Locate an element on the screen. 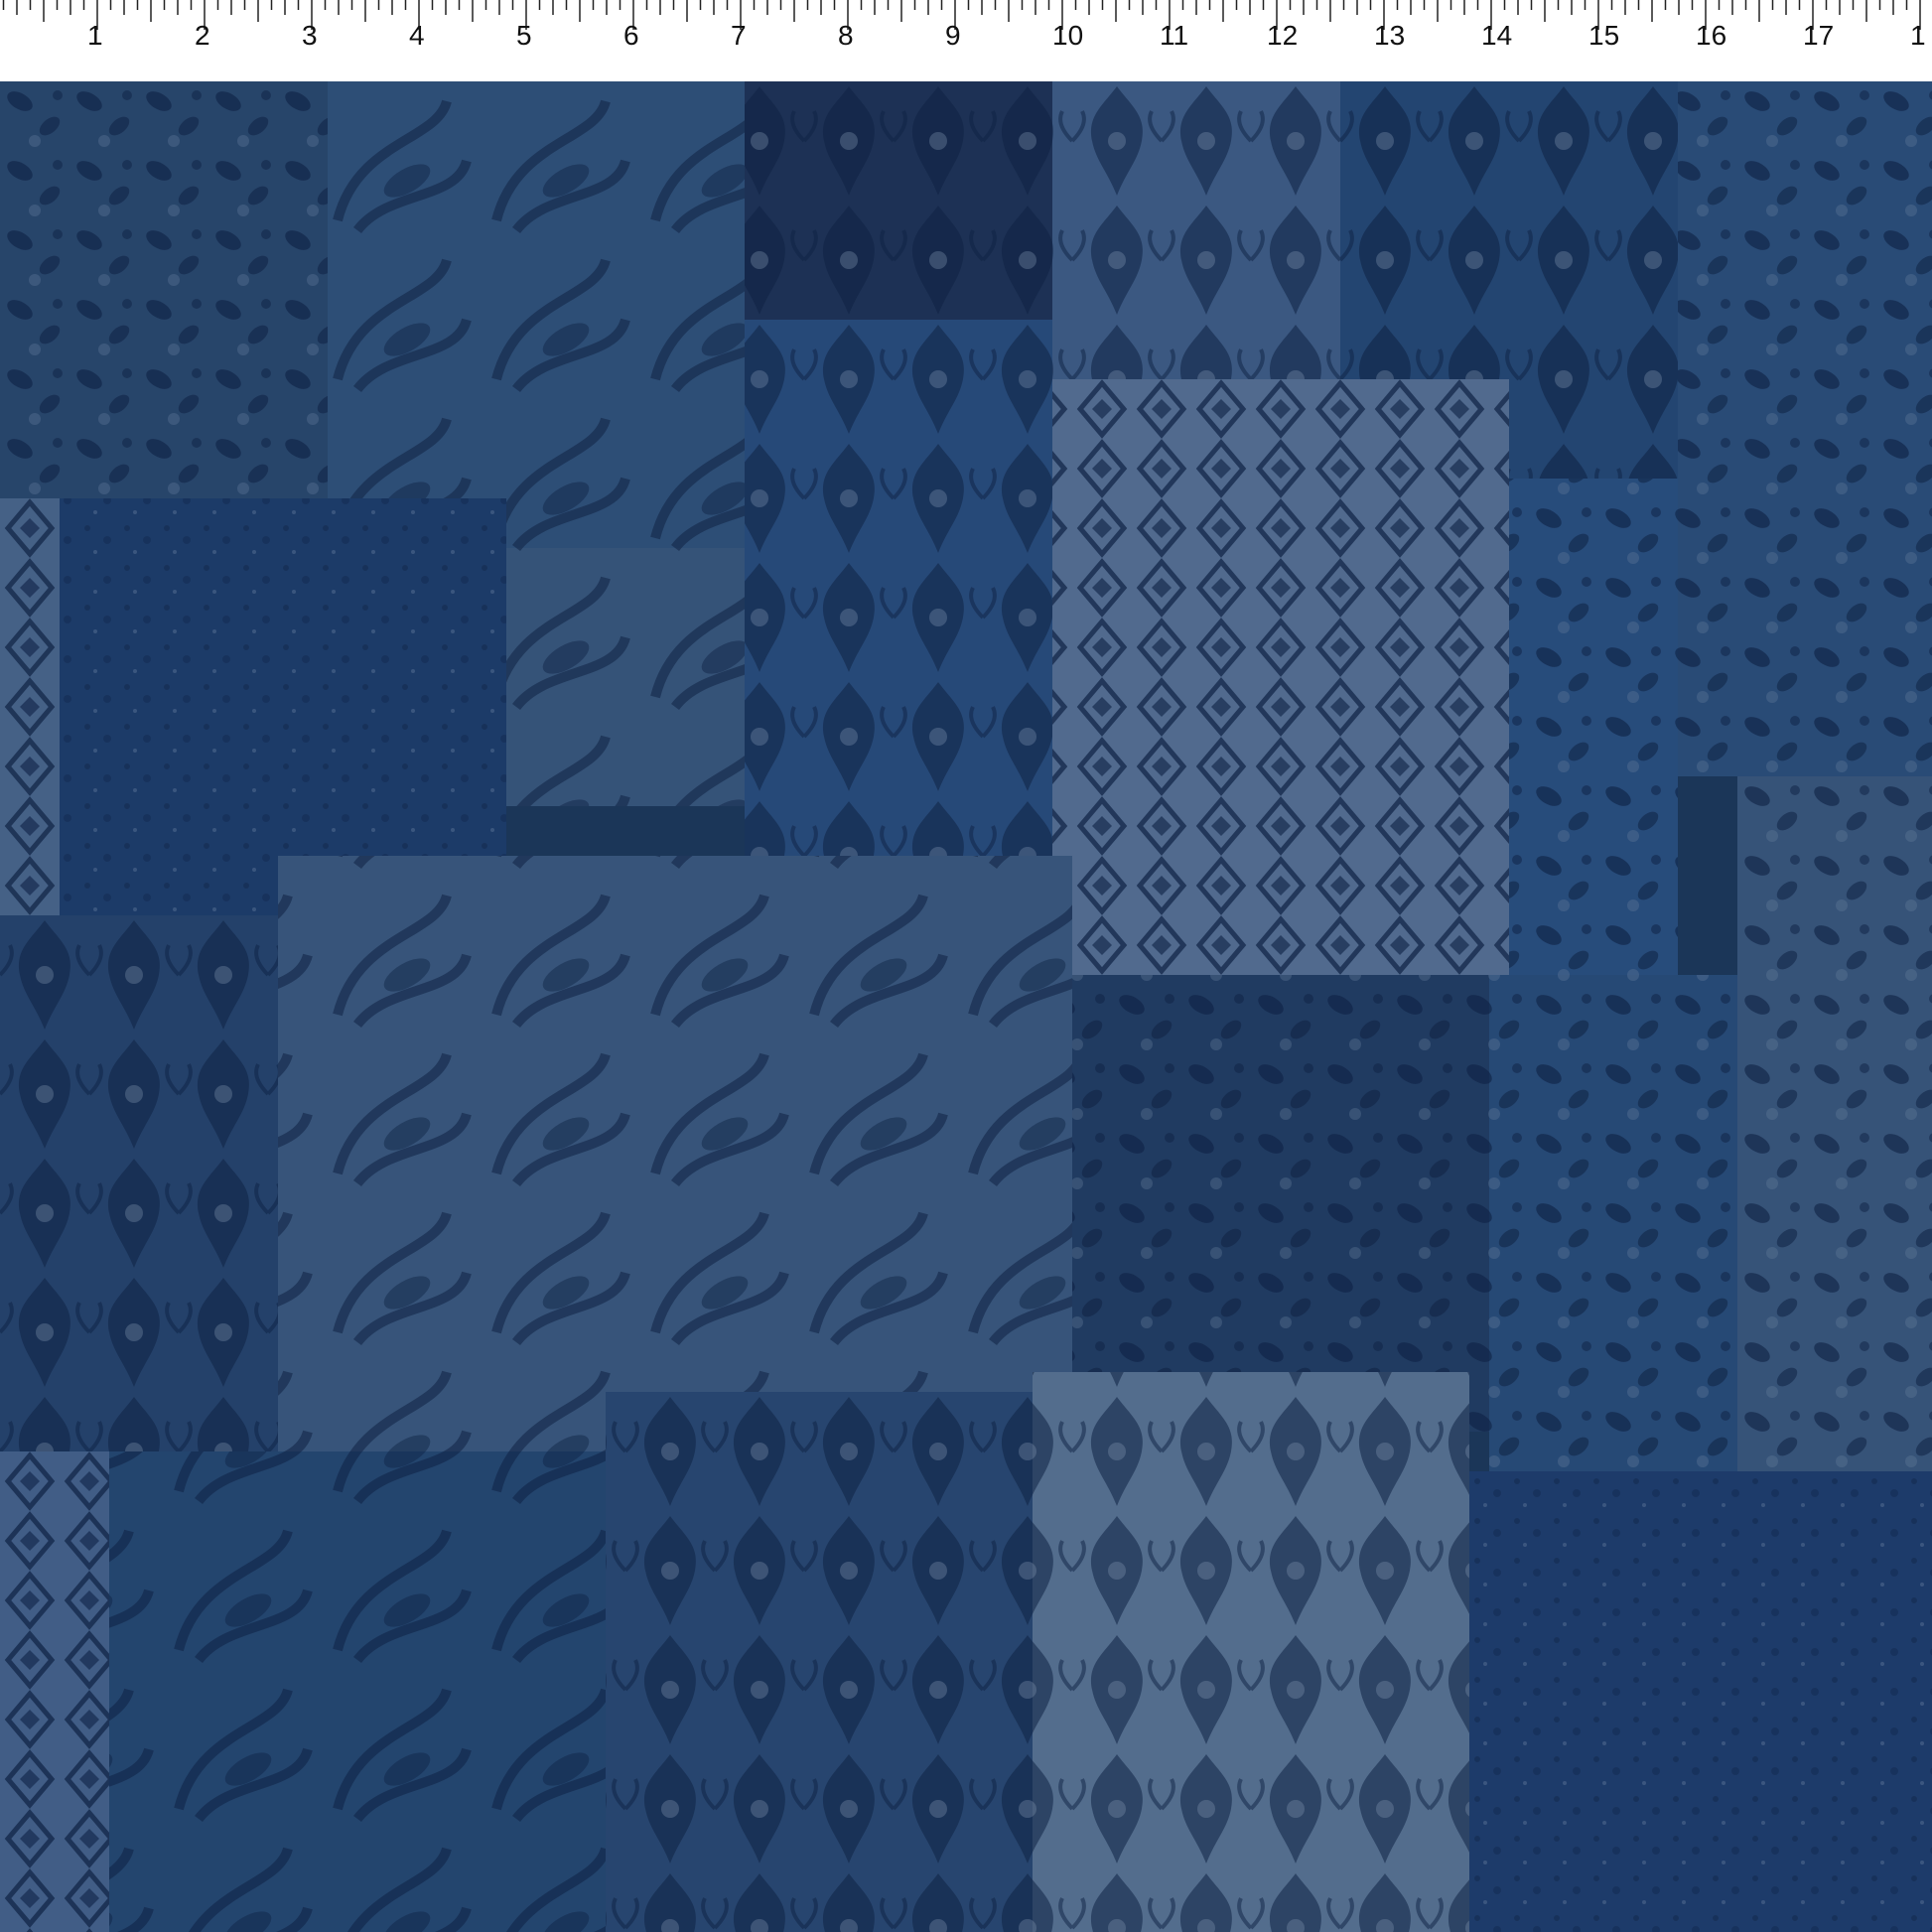 Image resolution: width=1932 pixels, height=1932 pixels. ruler-number: 3 is located at coordinates (310, 35).